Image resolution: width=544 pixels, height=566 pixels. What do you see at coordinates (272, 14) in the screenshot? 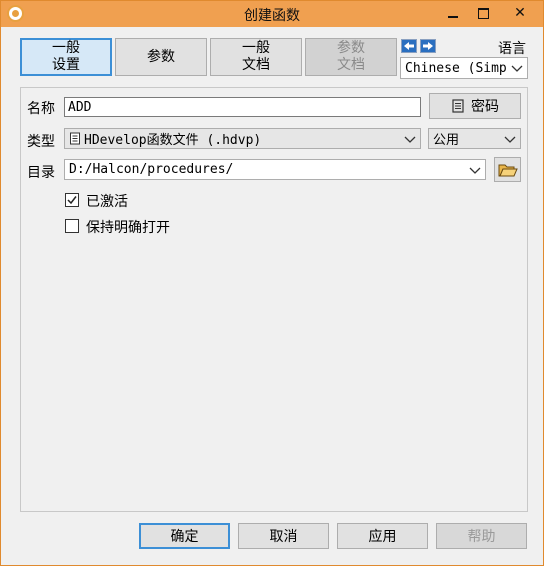
I see `title-bar: 创建函数 ✕` at bounding box center [272, 14].